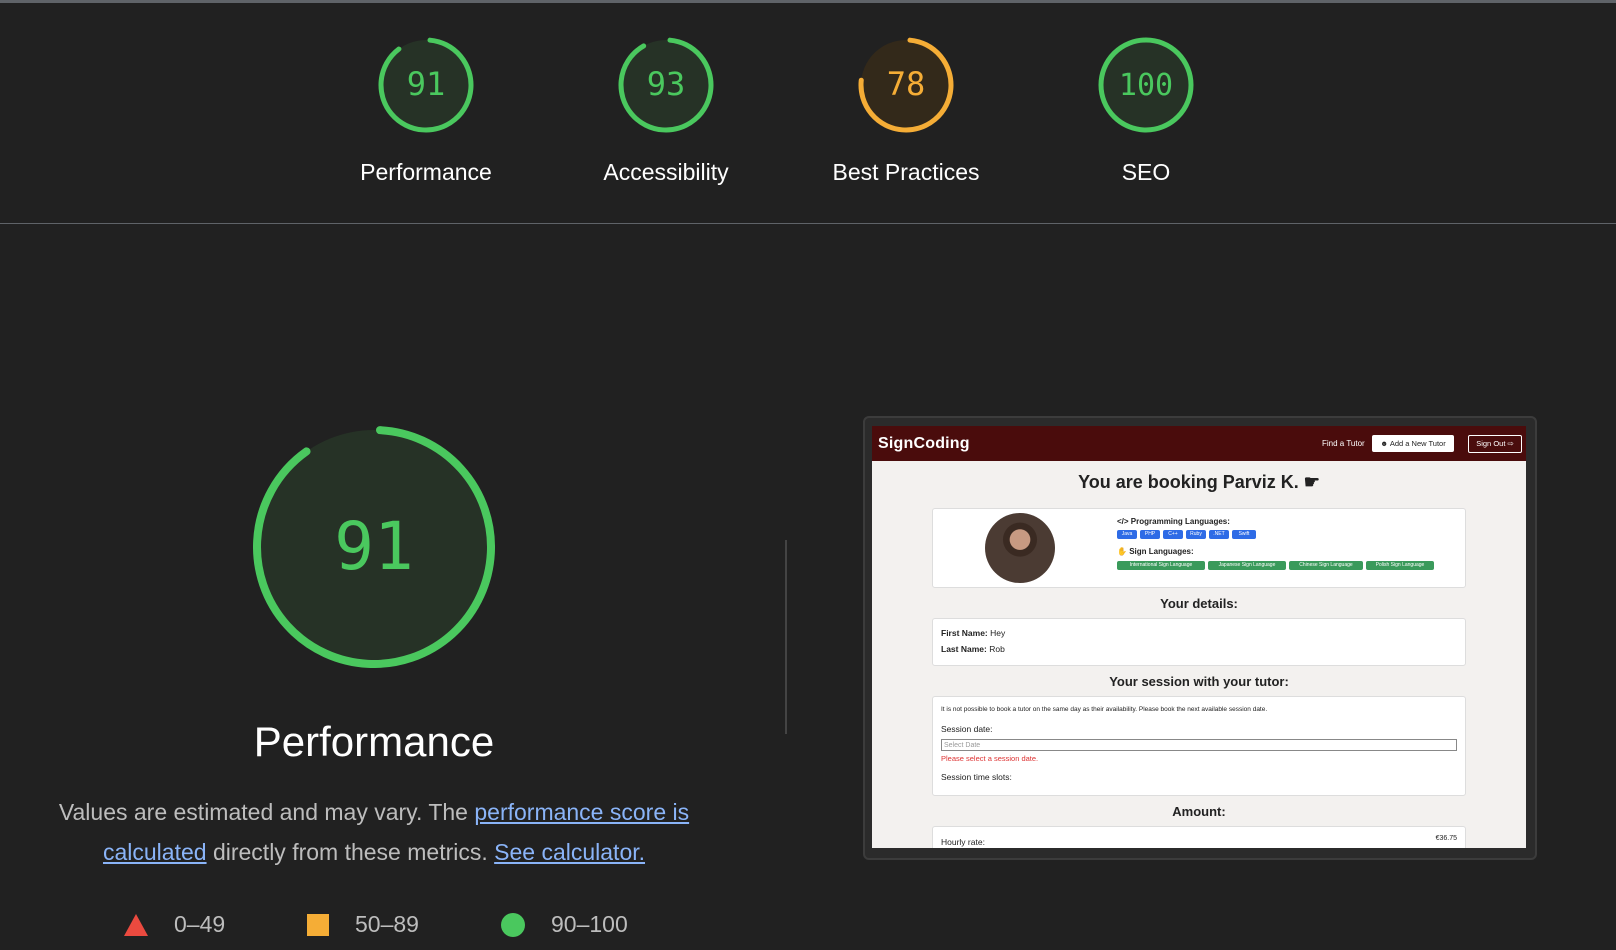 This screenshot has height=950, width=1616. What do you see at coordinates (964, 633) in the screenshot?
I see `first-name-label: First Name:` at bounding box center [964, 633].